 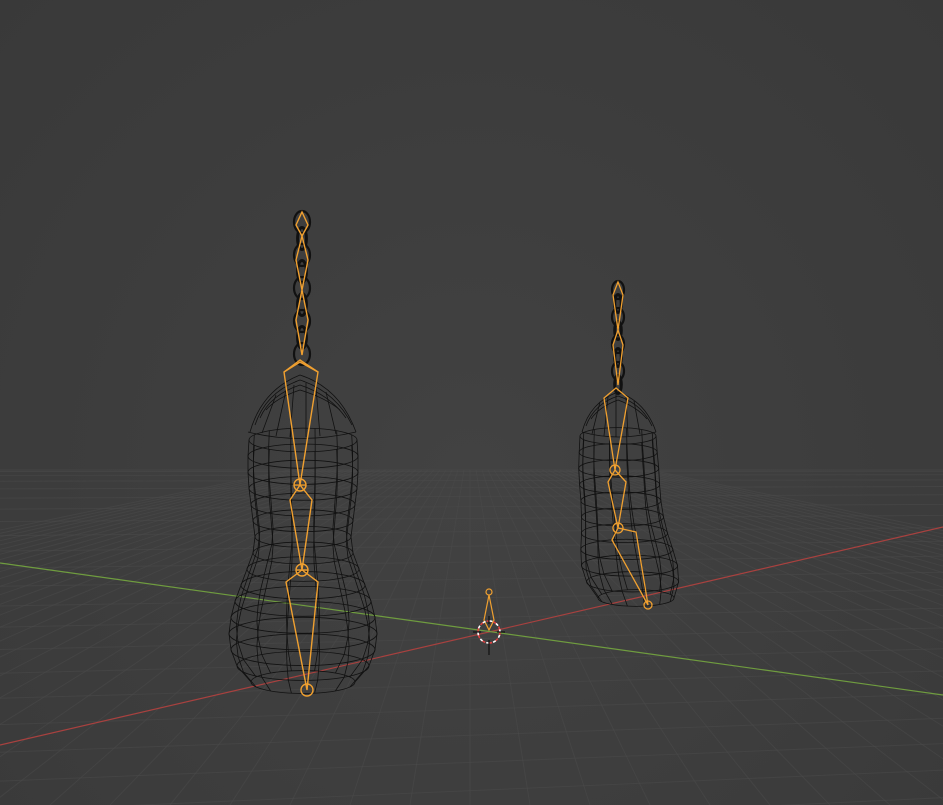 What do you see at coordinates (302, 406) in the screenshot?
I see `bag-cap` at bounding box center [302, 406].